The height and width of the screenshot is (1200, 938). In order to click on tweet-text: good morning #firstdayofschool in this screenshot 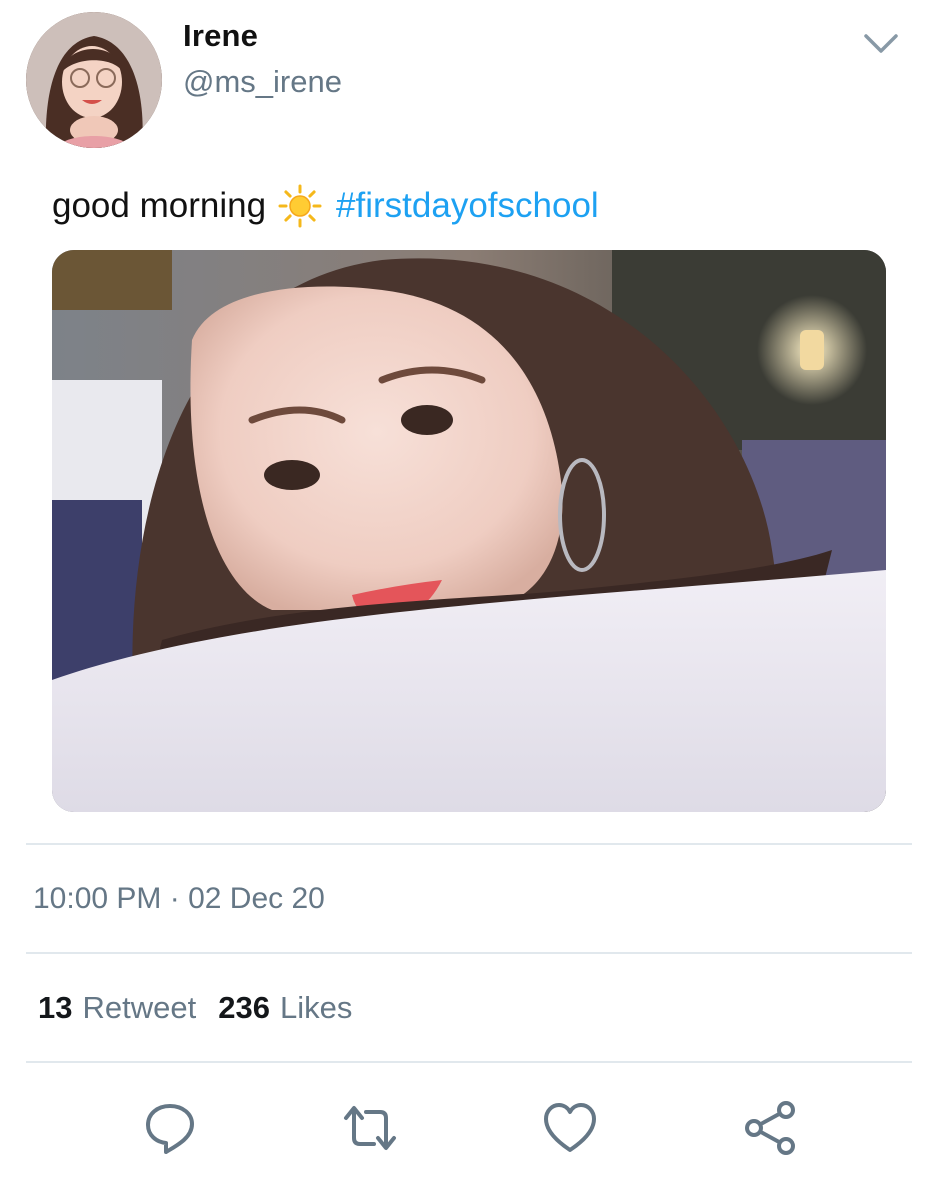, I will do `click(325, 206)`.